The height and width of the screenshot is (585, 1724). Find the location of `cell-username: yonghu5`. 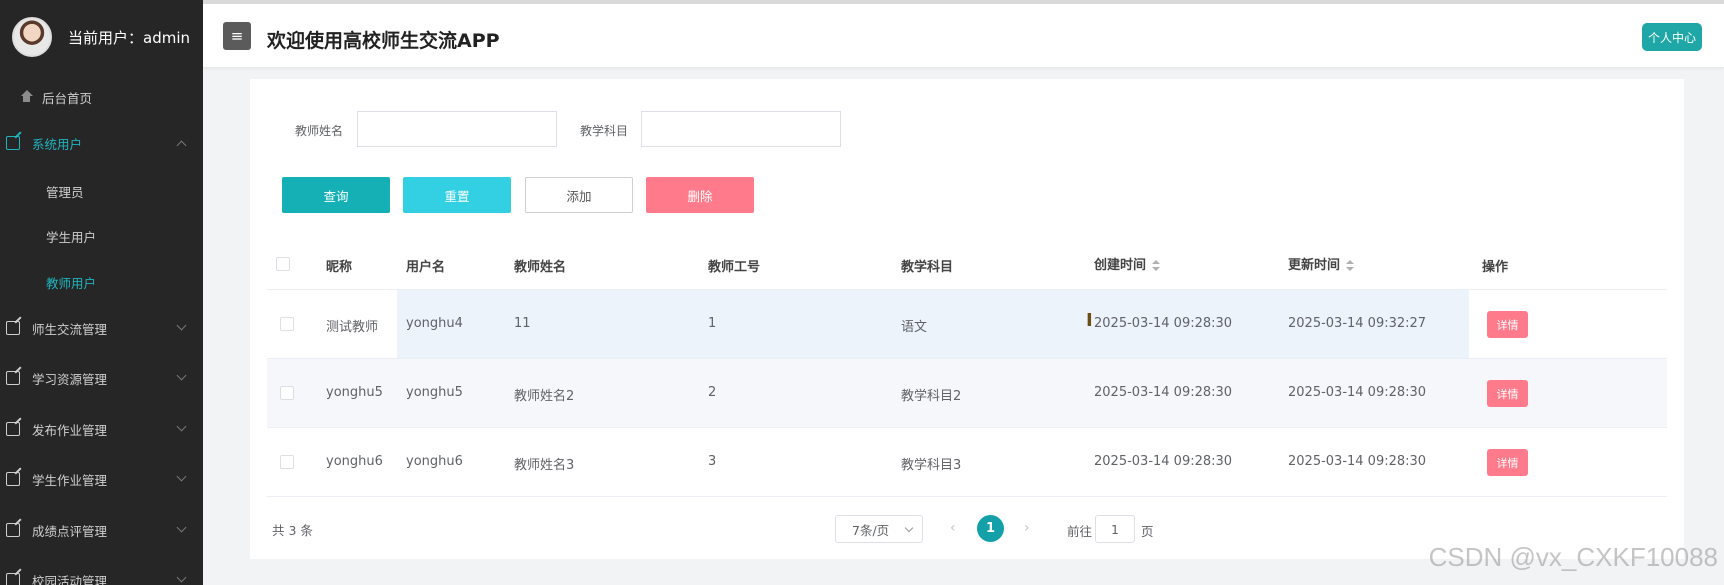

cell-username: yonghu5 is located at coordinates (434, 392).